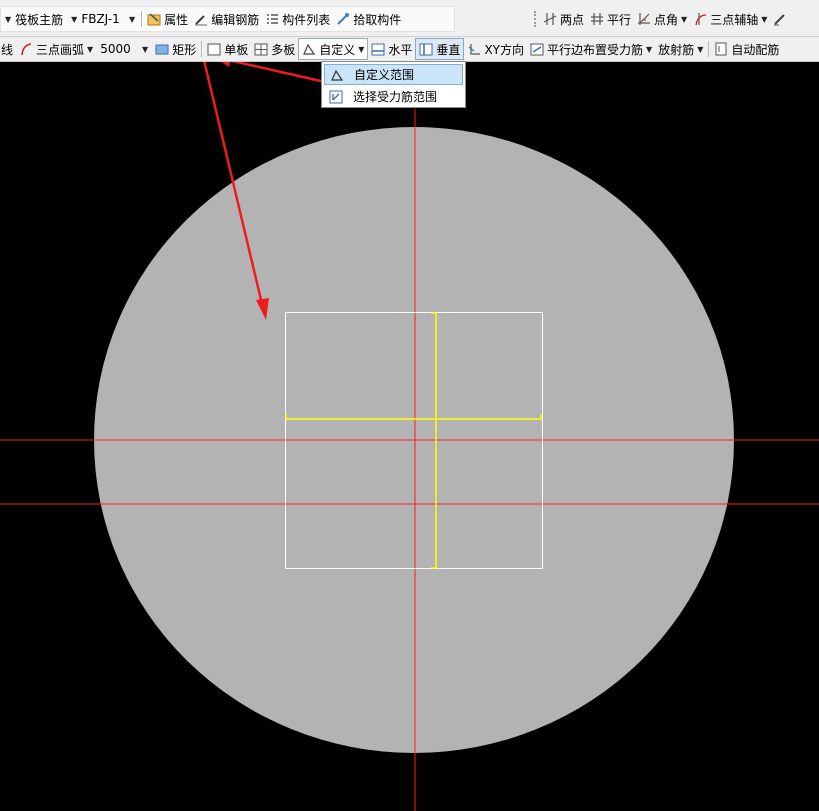 The height and width of the screenshot is (811, 819). What do you see at coordinates (343, 19) in the screenshot?
I see `eyedropper-icon` at bounding box center [343, 19].